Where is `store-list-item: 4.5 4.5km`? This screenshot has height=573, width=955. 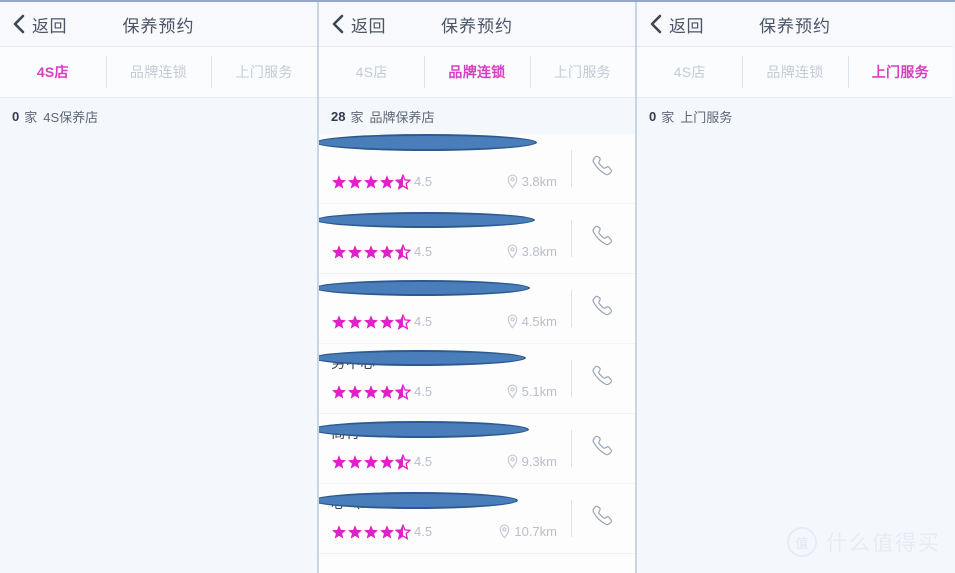 store-list-item: 4.5 4.5km is located at coordinates (477, 309).